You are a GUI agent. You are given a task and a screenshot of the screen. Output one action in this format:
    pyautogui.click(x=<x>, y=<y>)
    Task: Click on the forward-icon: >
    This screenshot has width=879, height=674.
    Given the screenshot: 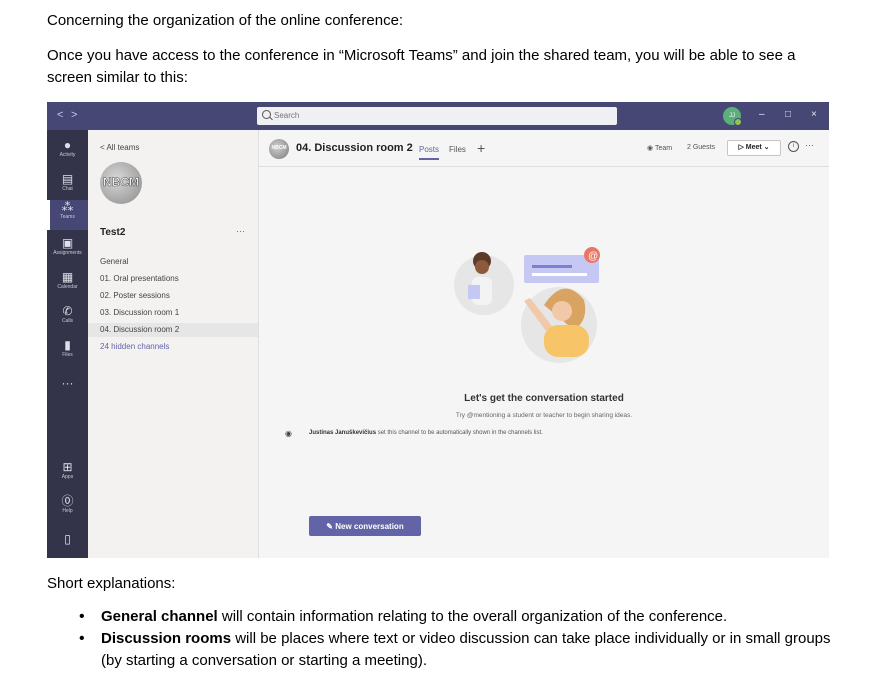 What is the action you would take?
    pyautogui.click(x=74, y=115)
    